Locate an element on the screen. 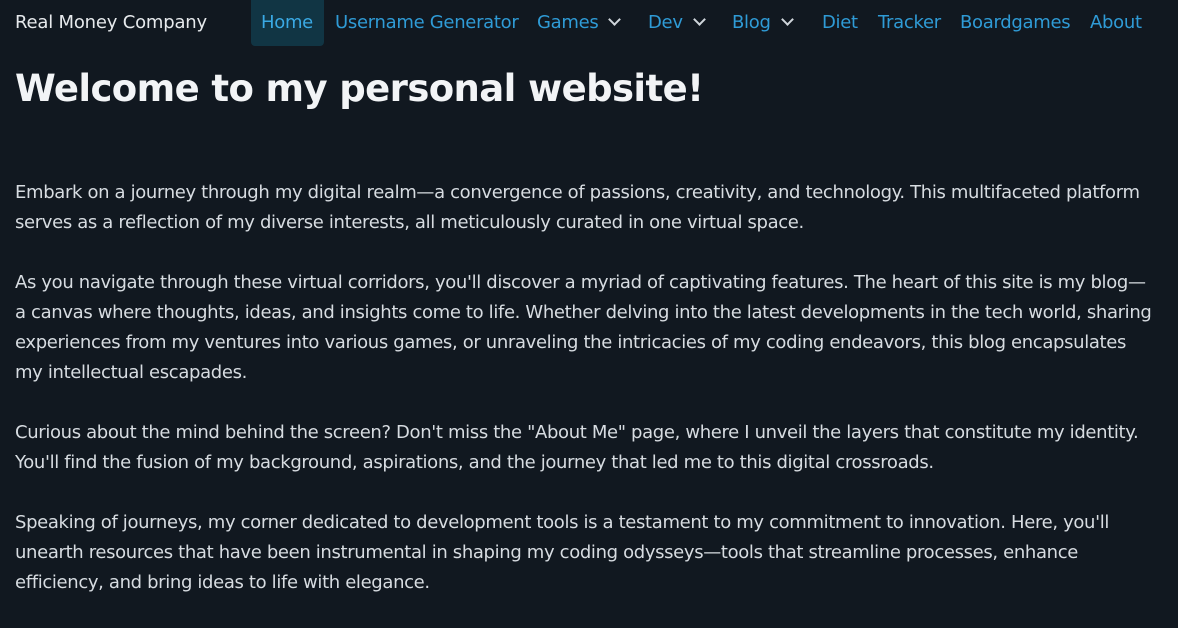 Image resolution: width=1178 pixels, height=628 pixels. nav-blog-dropdown: Blog is located at coordinates (763, 23).